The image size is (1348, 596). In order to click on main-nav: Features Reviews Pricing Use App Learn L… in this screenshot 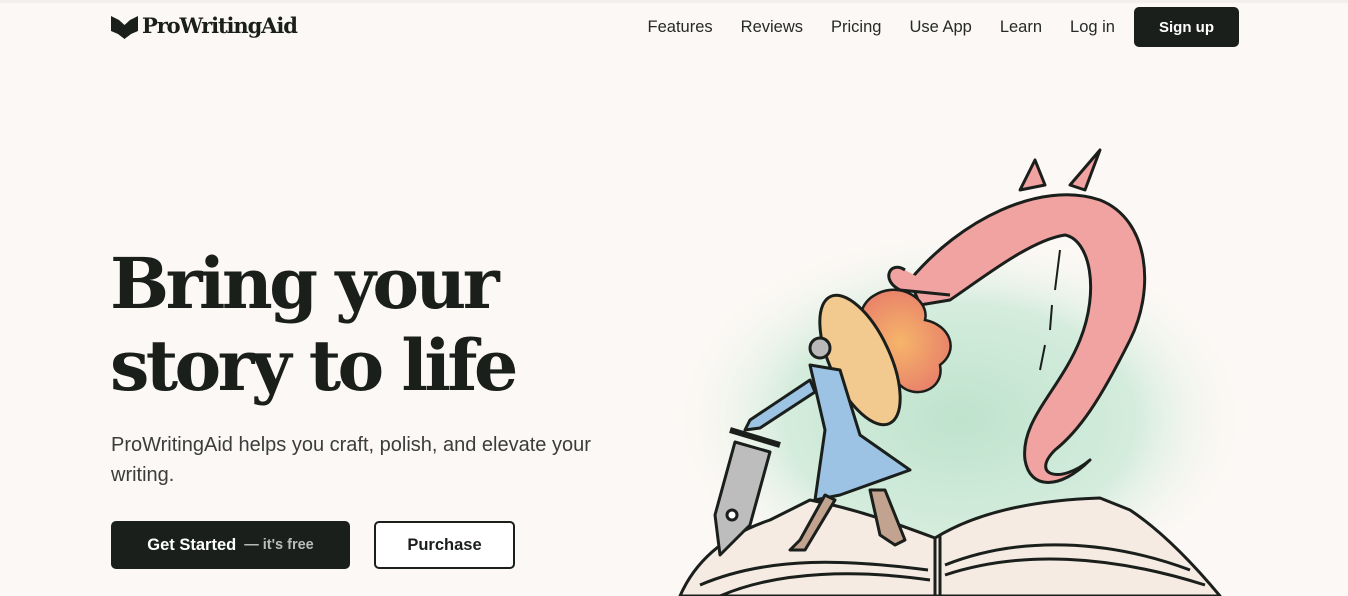, I will do `click(943, 27)`.